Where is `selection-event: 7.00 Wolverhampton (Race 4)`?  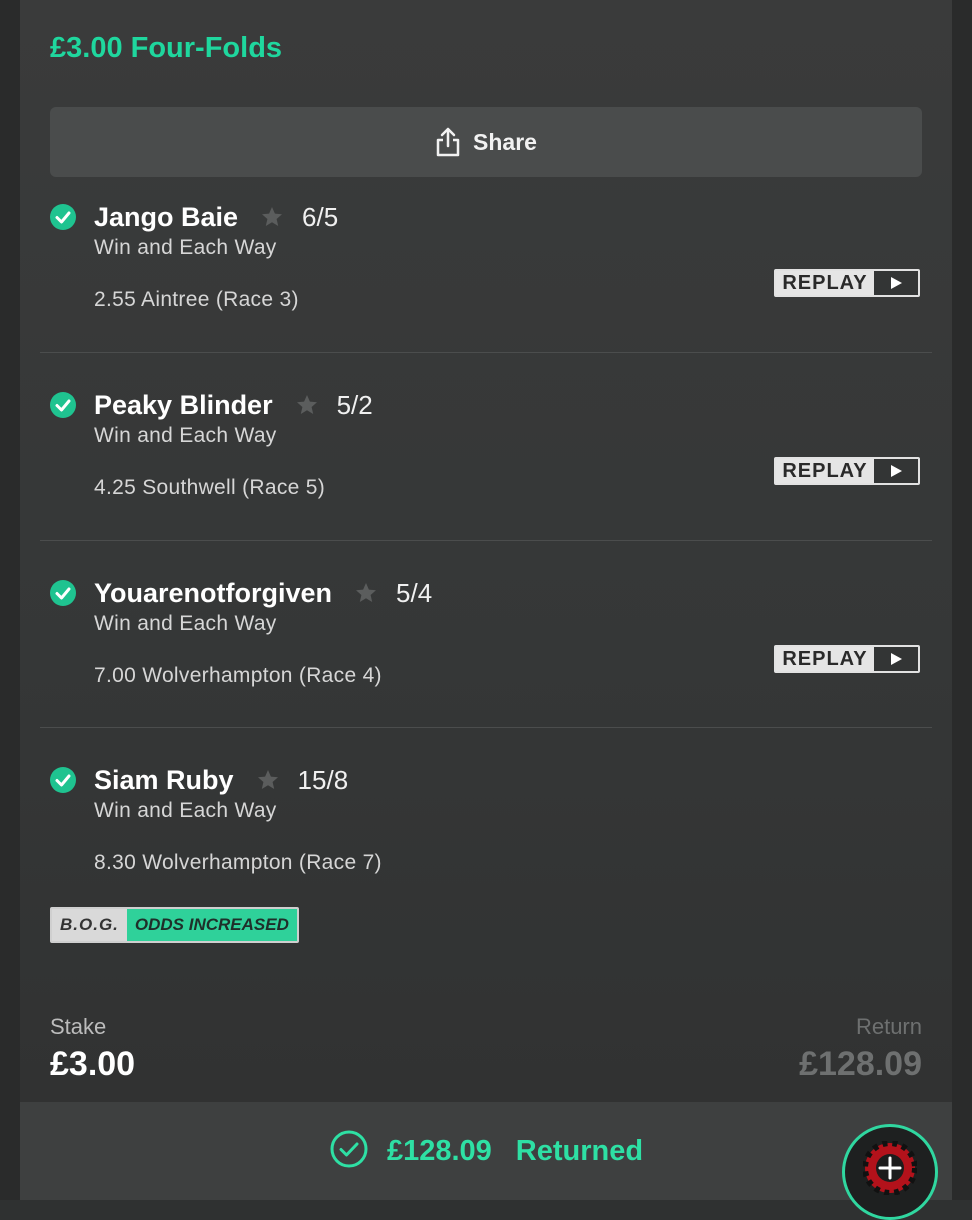
selection-event: 7.00 Wolverhampton (Race 4) is located at coordinates (238, 675).